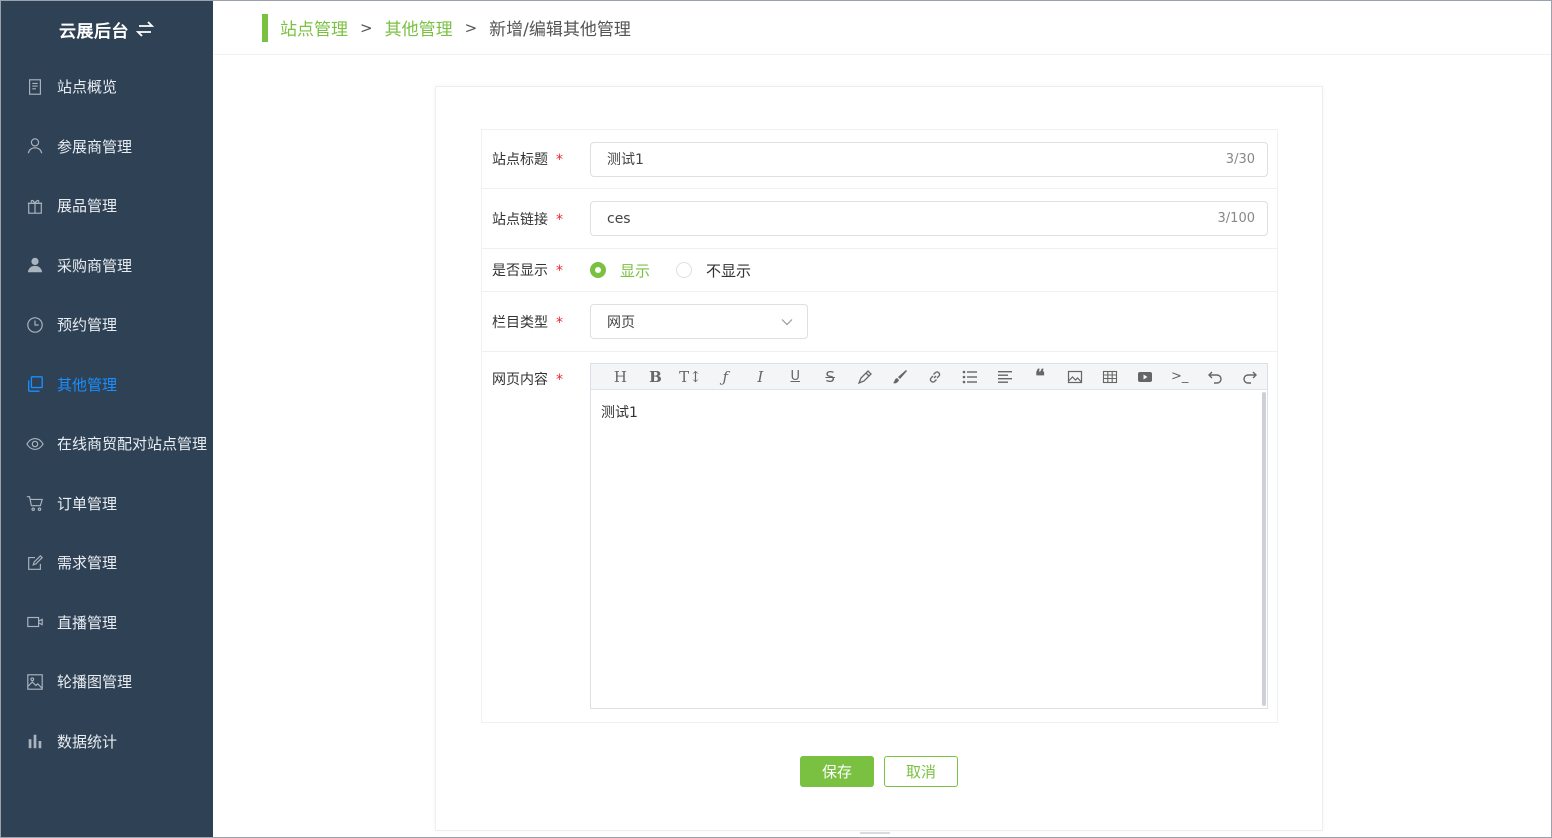 The image size is (1552, 838). I want to click on site-link-input: ces 3/100, so click(929, 218).